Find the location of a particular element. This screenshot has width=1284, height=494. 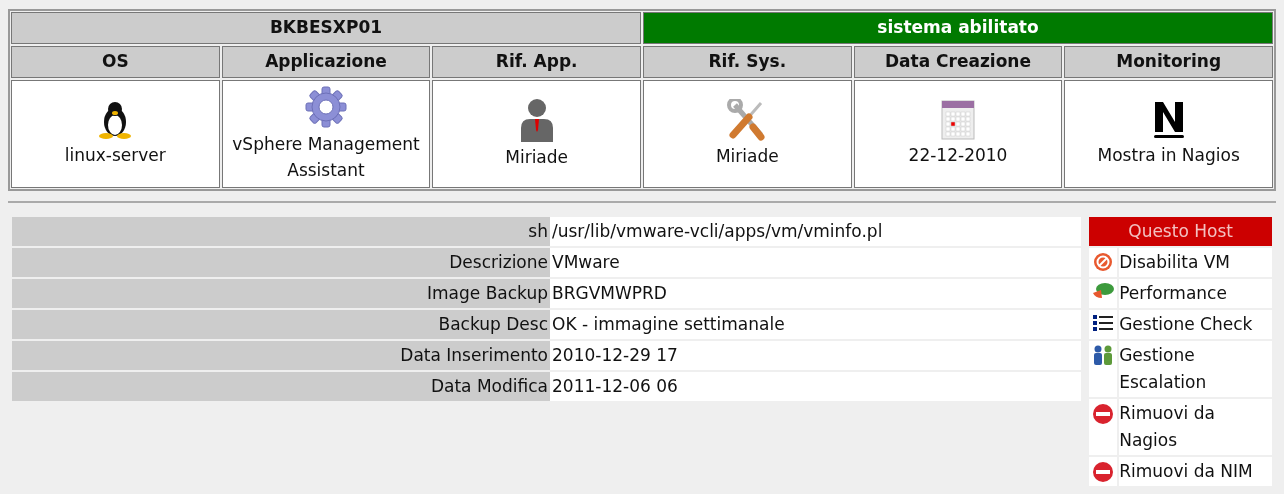

tools-icon is located at coordinates (747, 120).